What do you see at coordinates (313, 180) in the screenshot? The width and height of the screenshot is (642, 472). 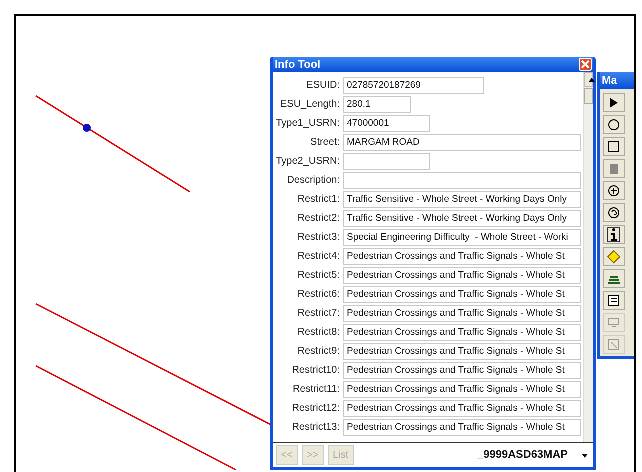 I see `field-label: Description:` at bounding box center [313, 180].